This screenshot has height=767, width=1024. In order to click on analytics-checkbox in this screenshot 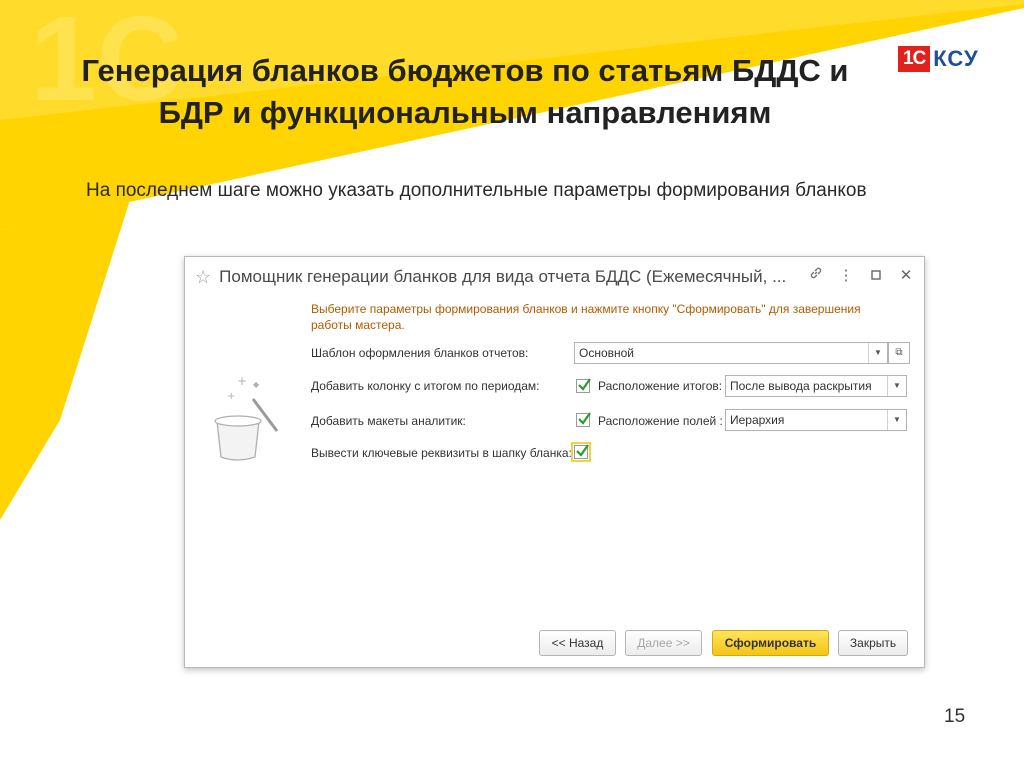, I will do `click(583, 419)`.